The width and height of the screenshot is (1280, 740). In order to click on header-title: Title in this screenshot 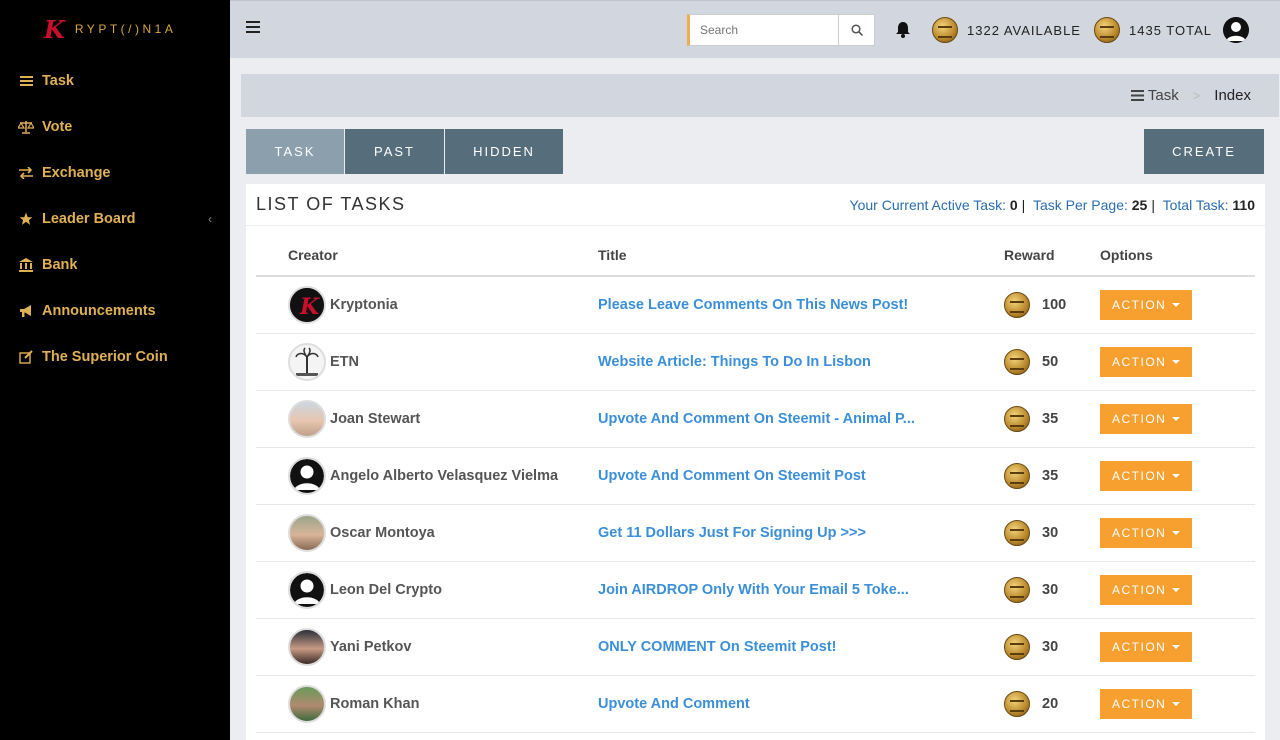, I will do `click(801, 255)`.